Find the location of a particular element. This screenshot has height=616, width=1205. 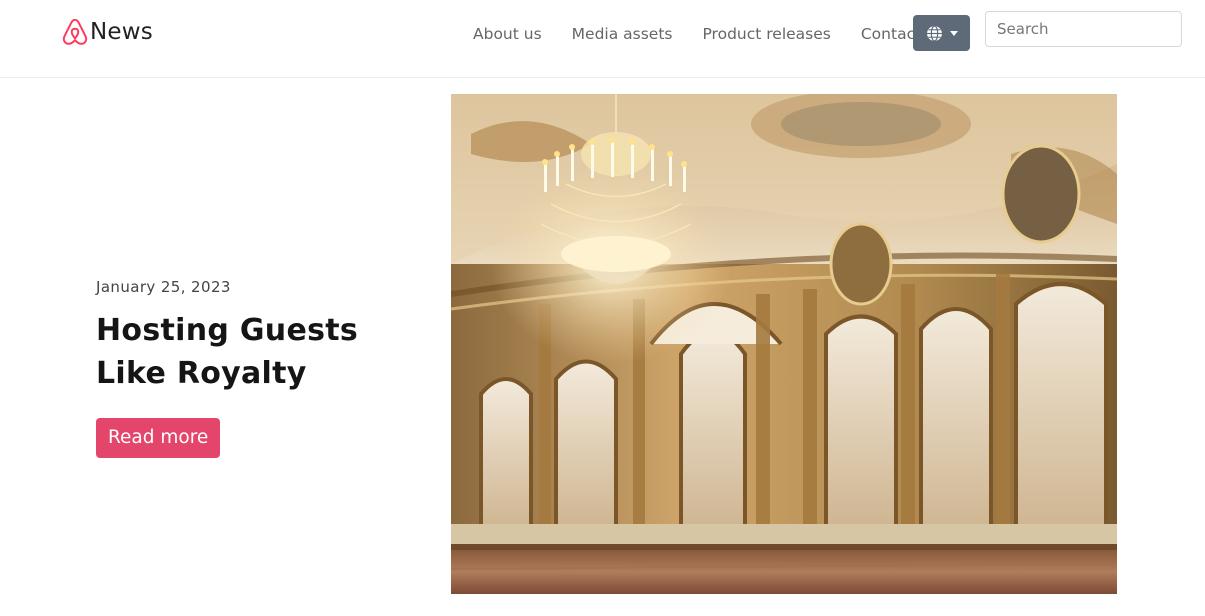

nav-link-about-us: About us is located at coordinates (507, 34).